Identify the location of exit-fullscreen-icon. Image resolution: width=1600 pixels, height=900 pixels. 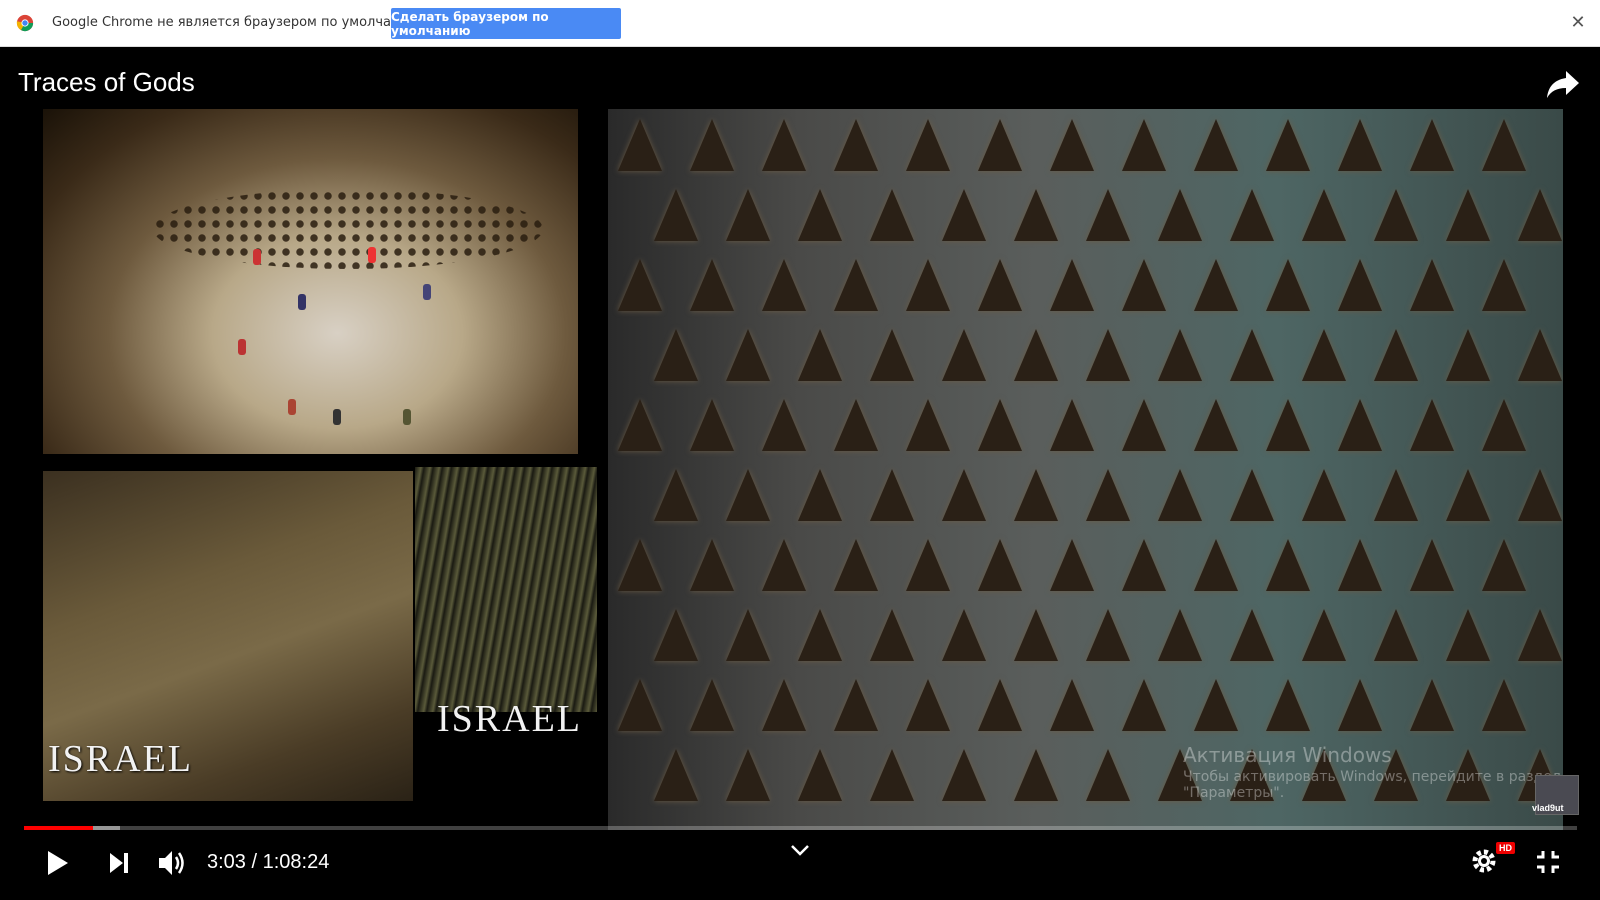
(1548, 862).